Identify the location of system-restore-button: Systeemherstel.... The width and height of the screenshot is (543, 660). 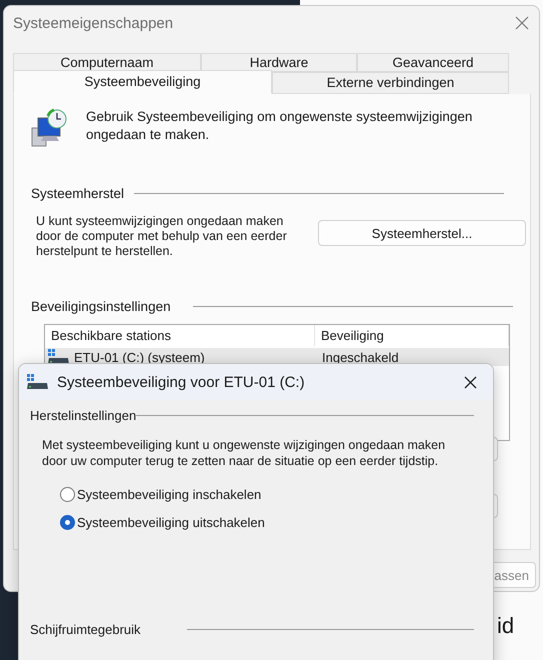
(422, 233).